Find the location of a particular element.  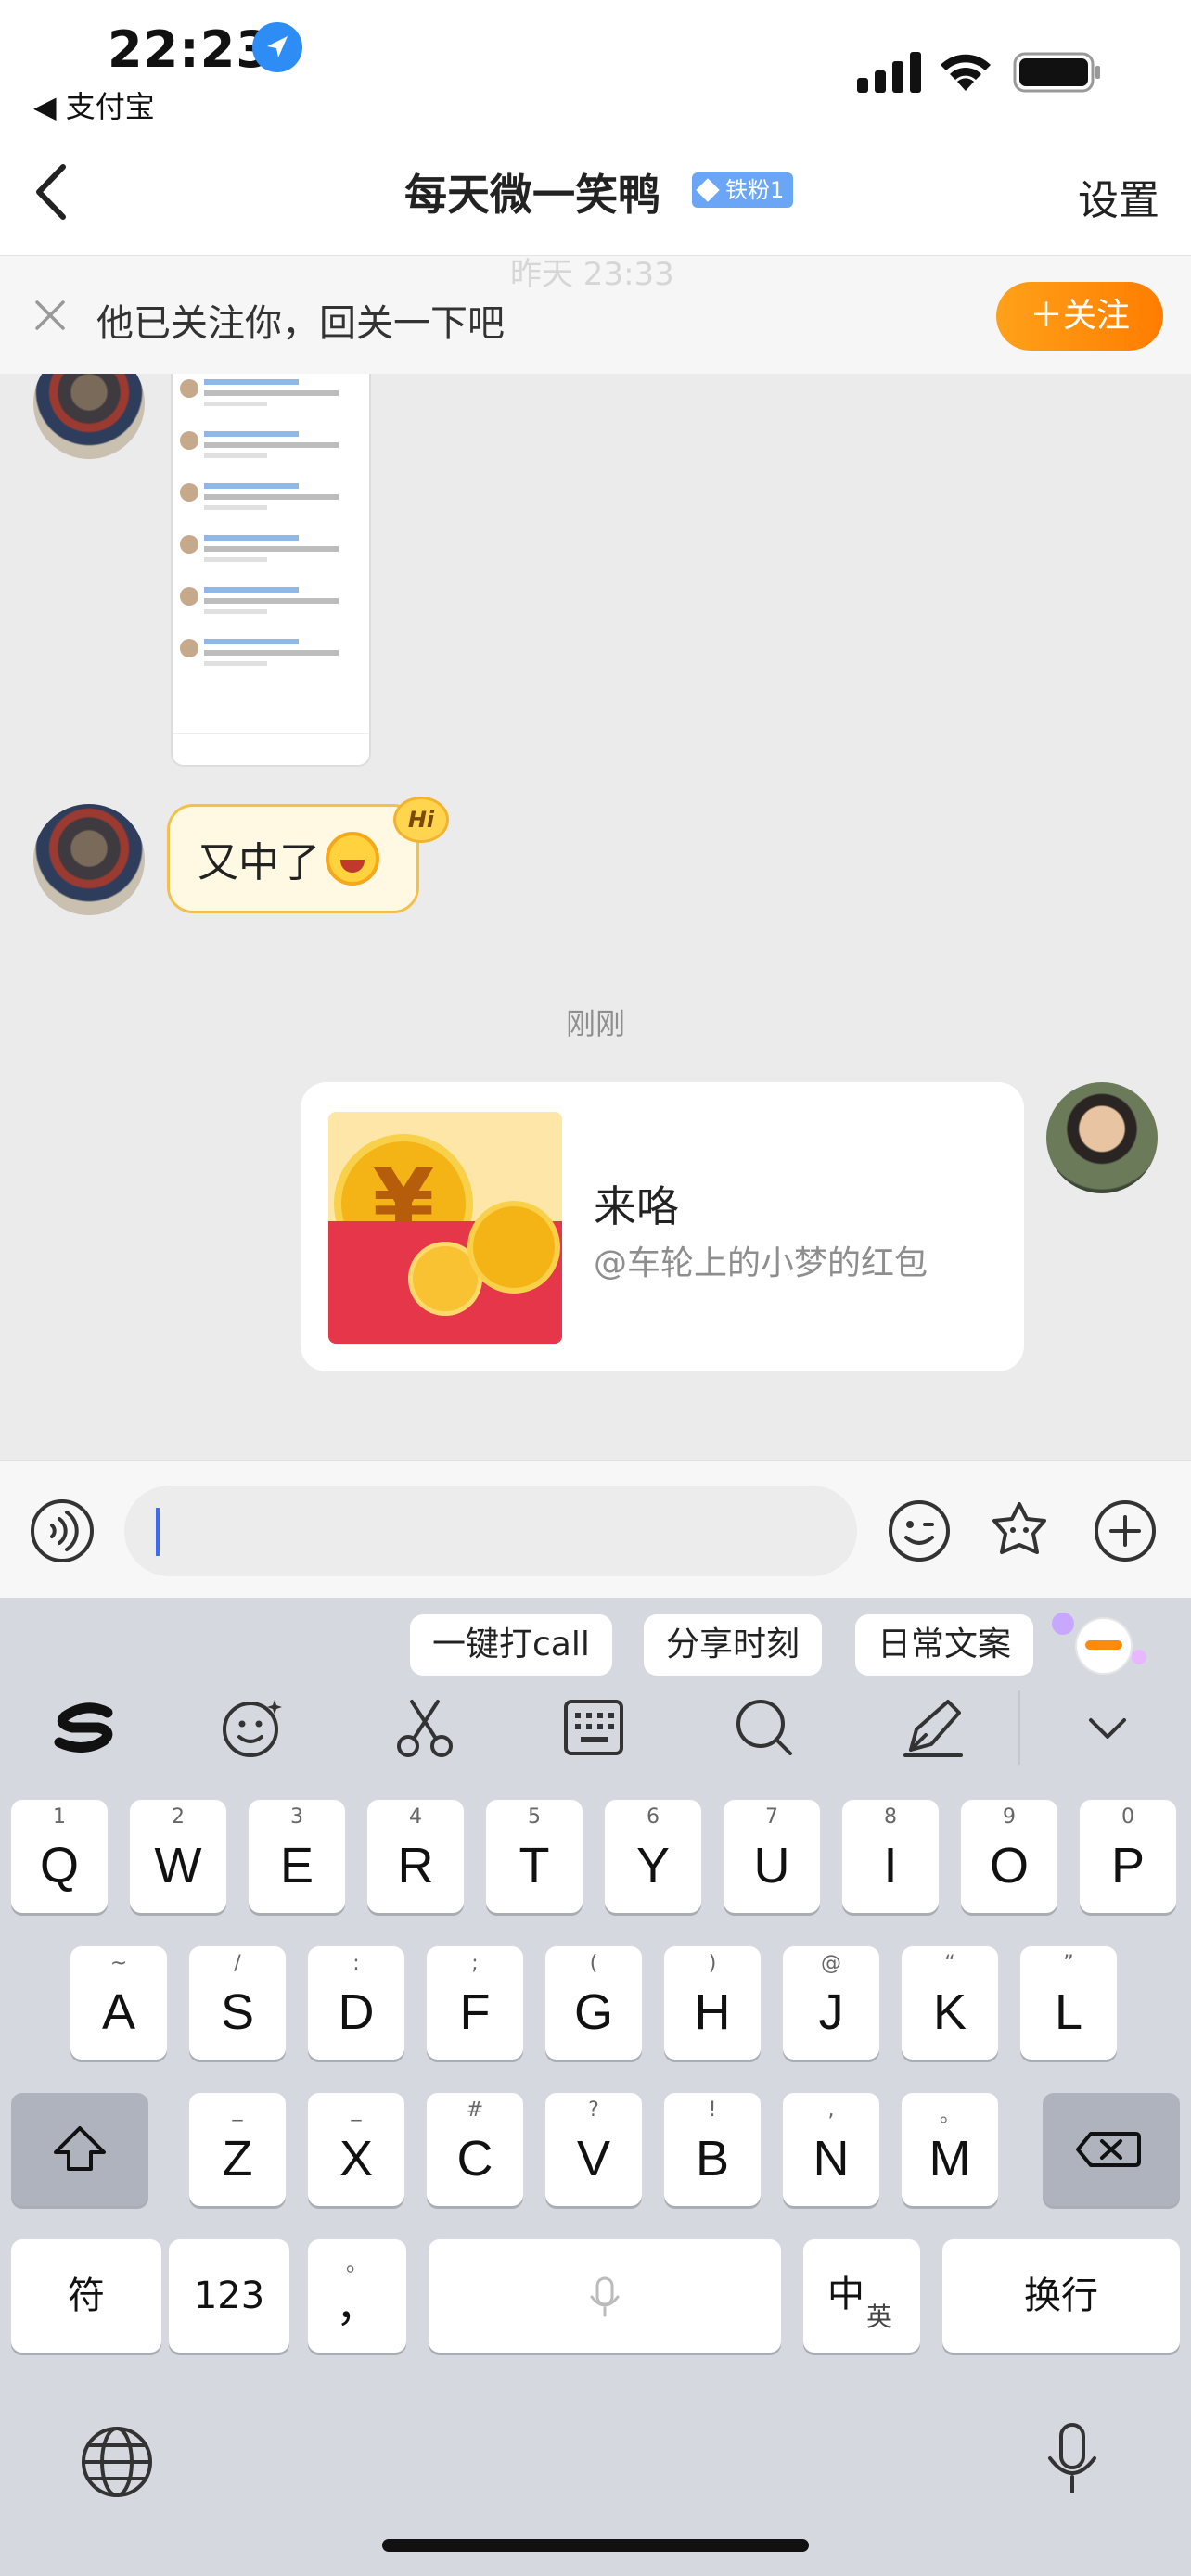

cellular-signal-icon is located at coordinates (889, 72).